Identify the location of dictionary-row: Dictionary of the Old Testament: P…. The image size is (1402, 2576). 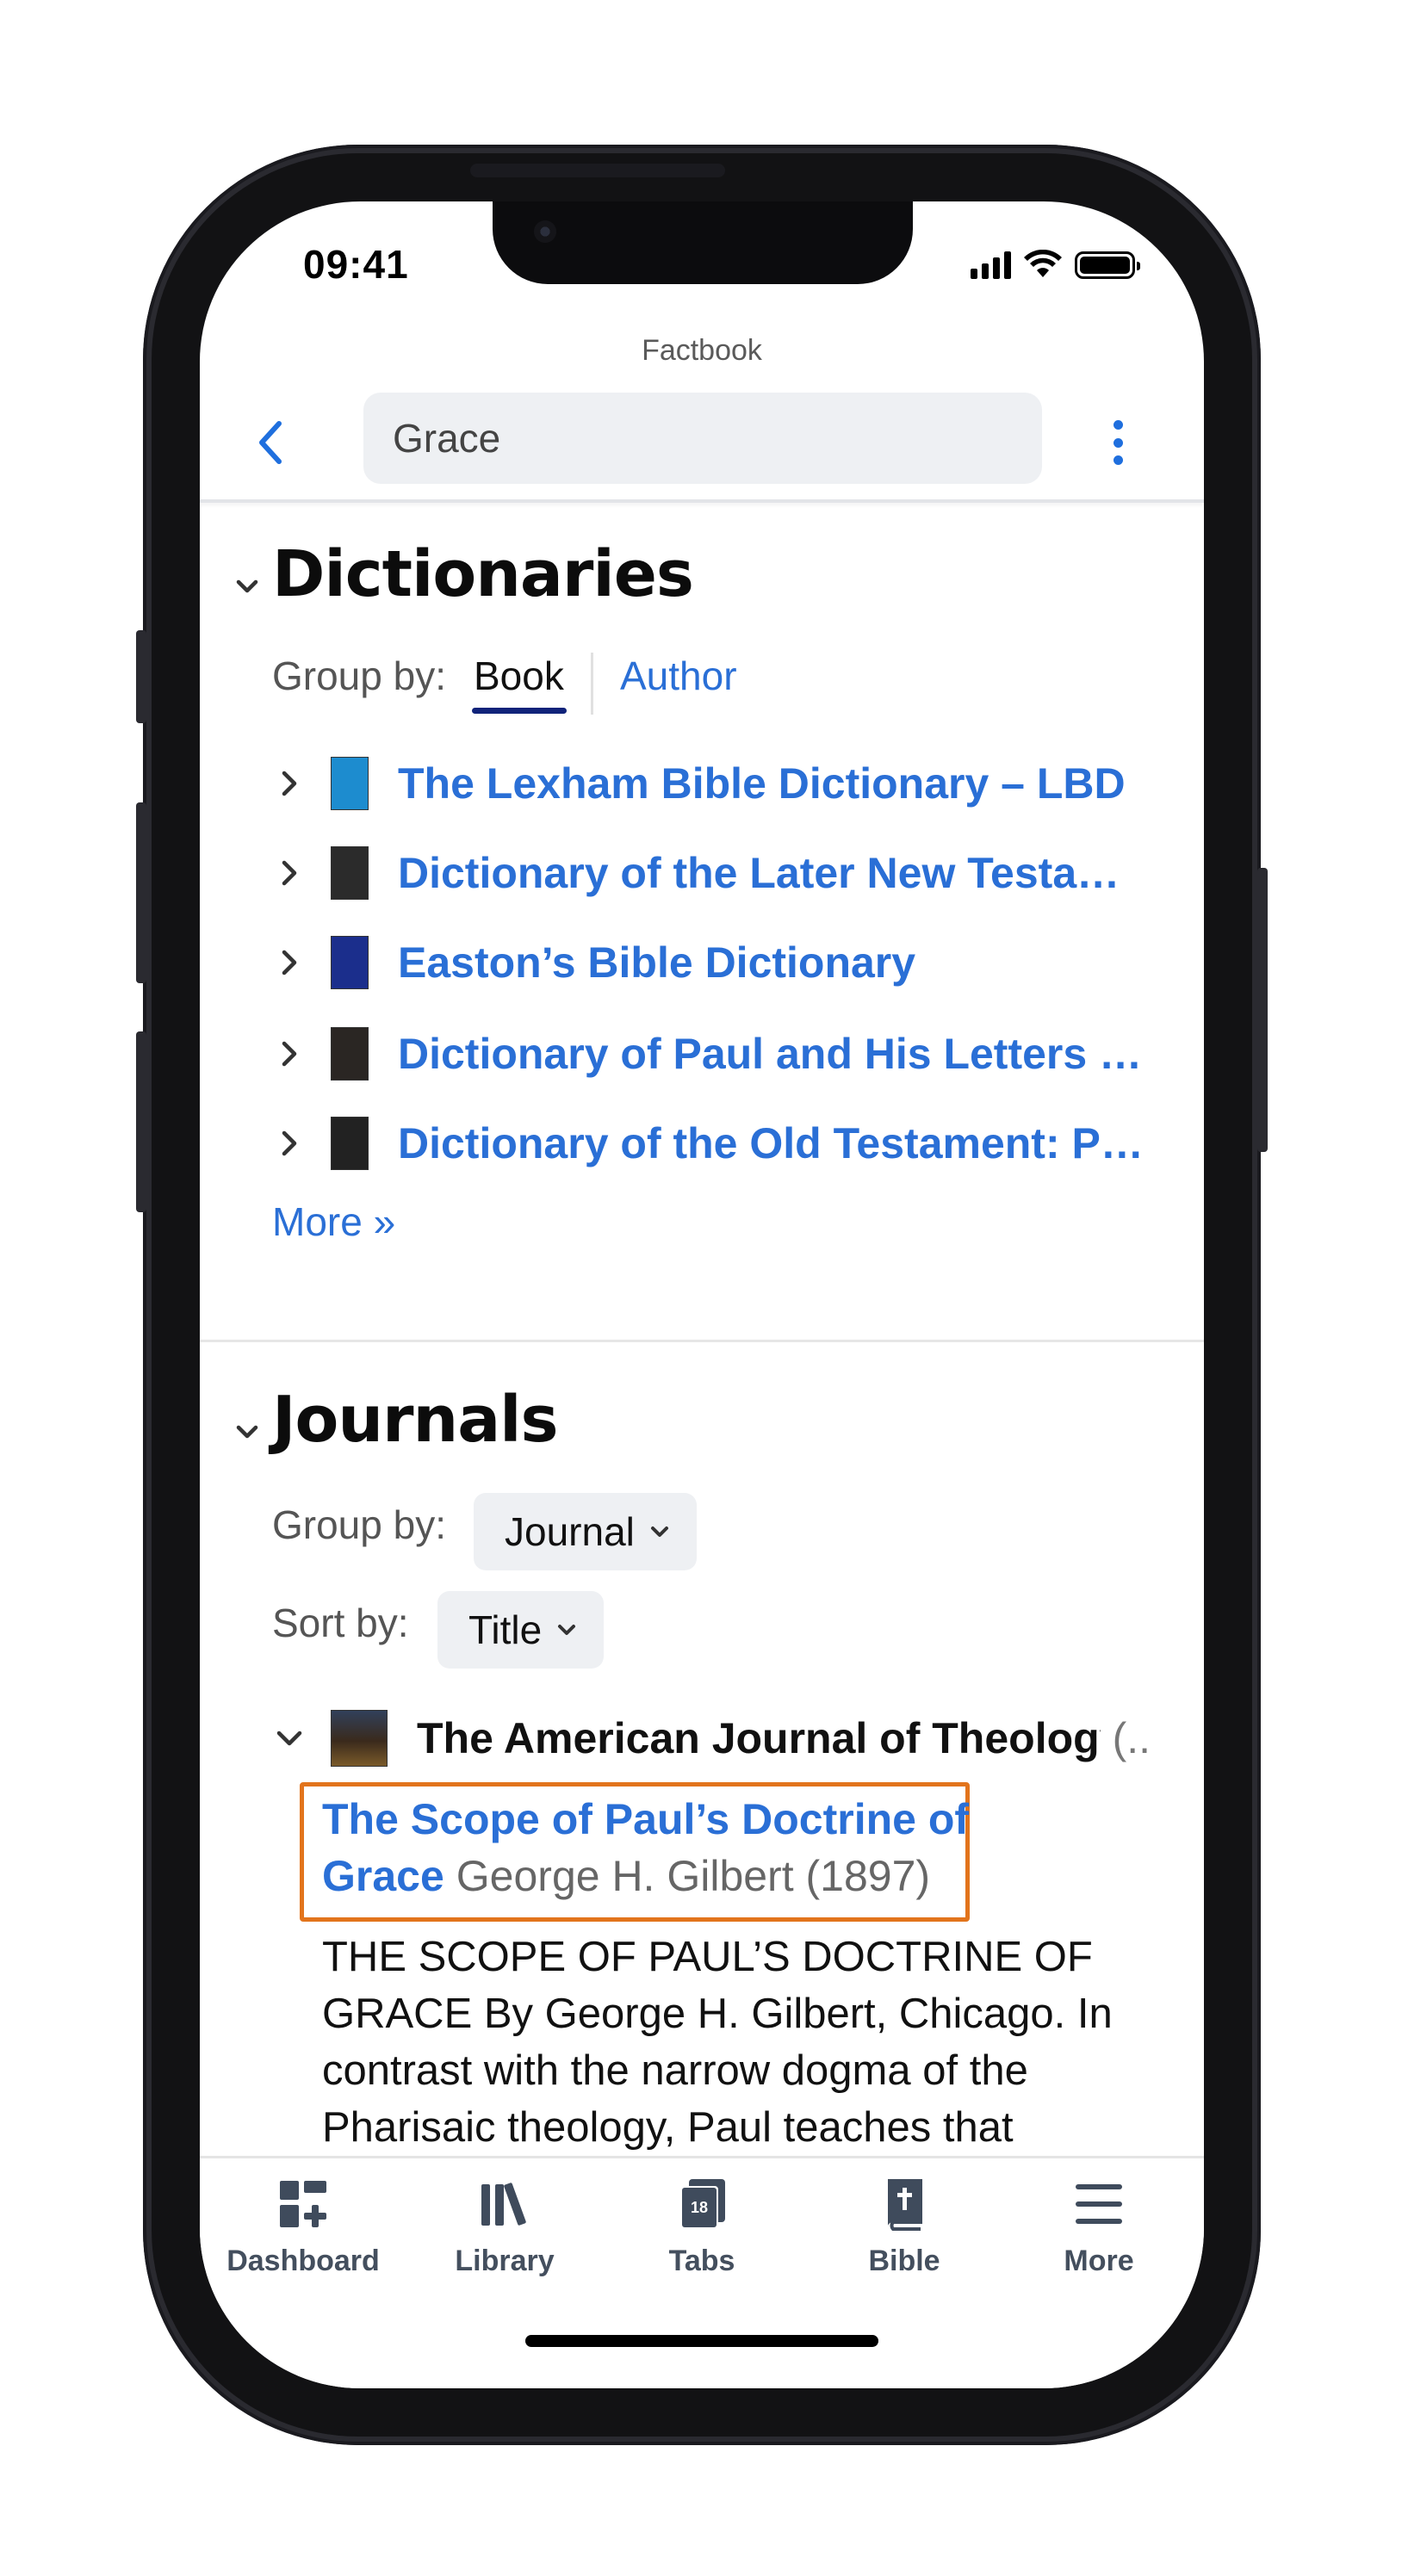
(720, 1144).